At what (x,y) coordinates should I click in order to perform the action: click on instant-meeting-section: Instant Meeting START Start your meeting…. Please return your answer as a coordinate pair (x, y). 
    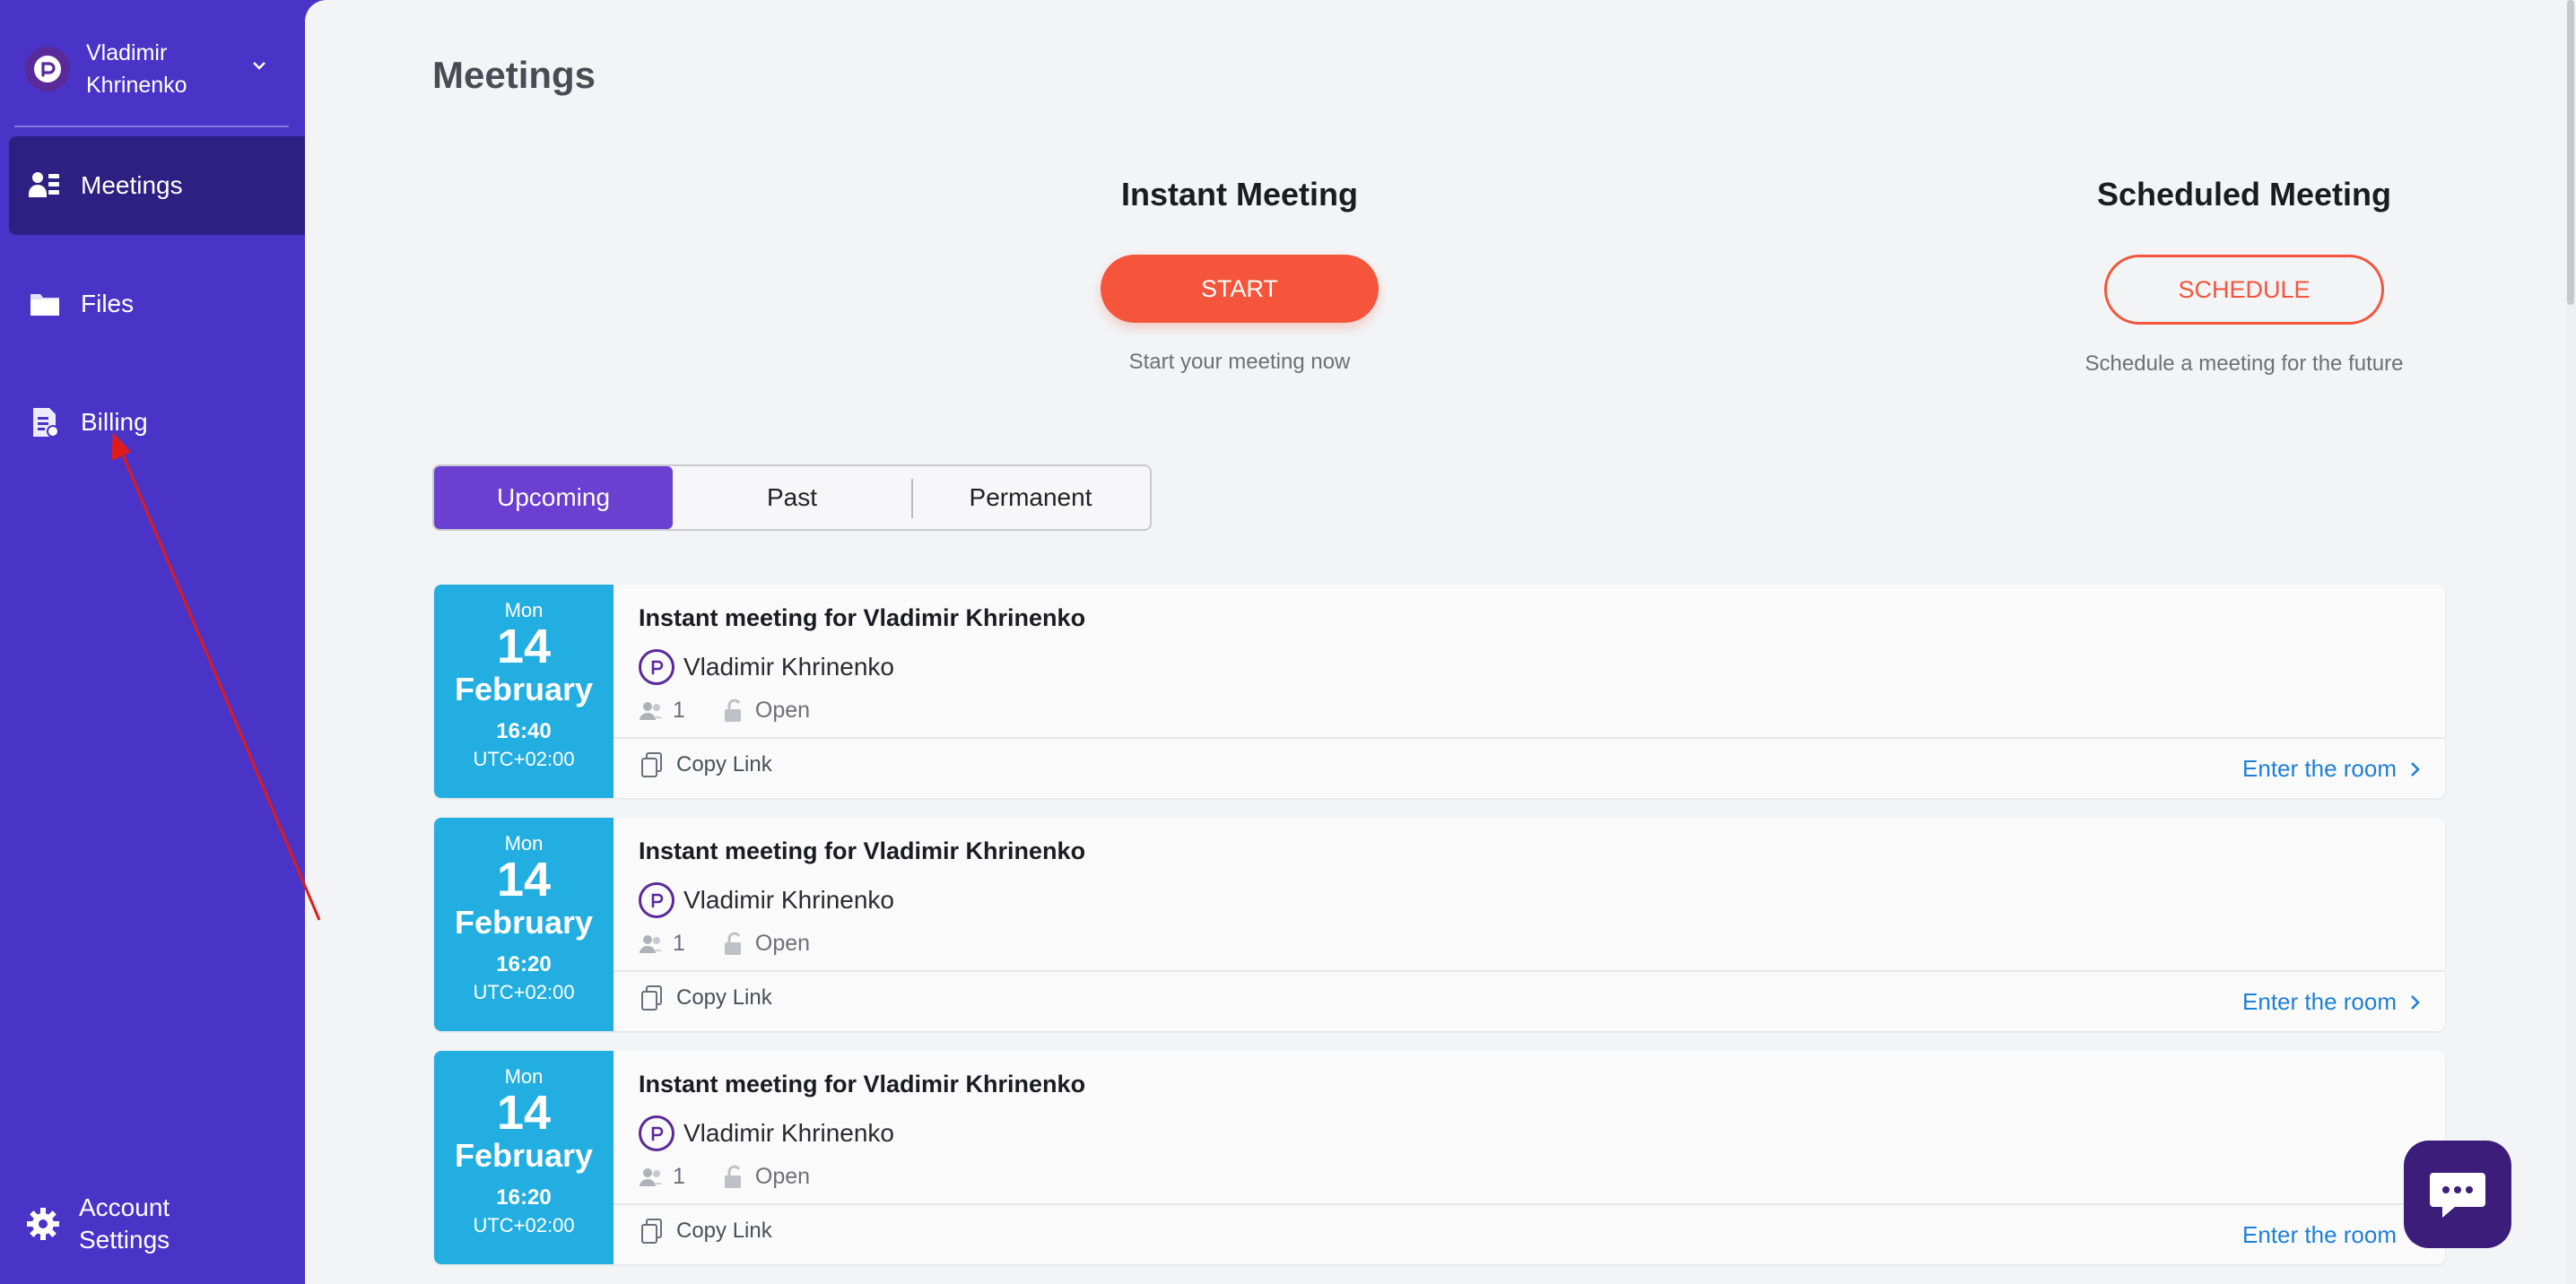
    Looking at the image, I should click on (1239, 275).